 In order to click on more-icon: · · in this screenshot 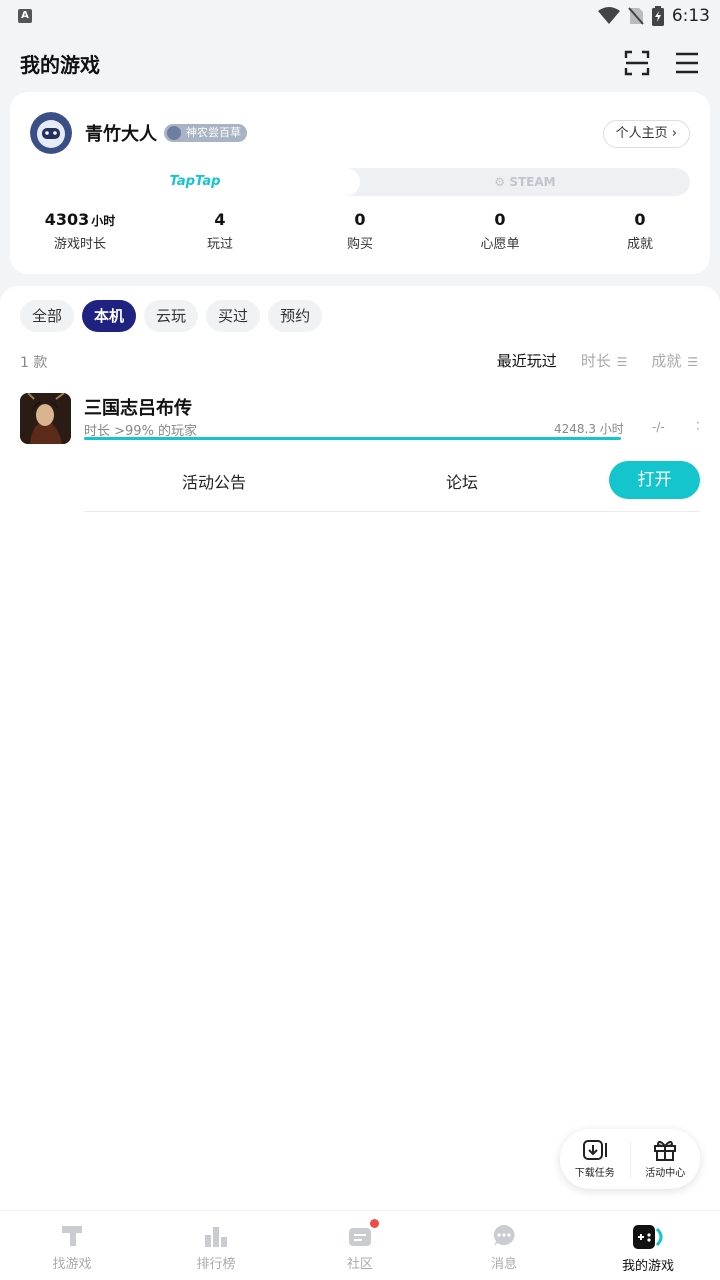, I will do `click(698, 426)`.